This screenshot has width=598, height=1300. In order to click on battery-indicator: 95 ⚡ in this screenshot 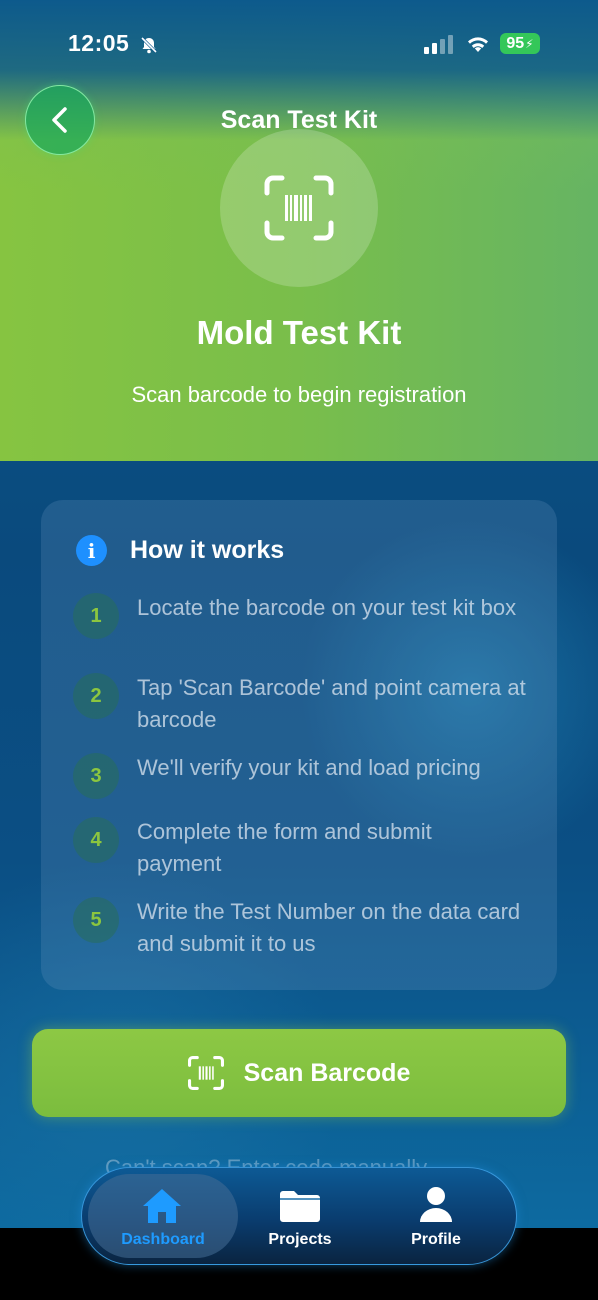, I will do `click(520, 43)`.